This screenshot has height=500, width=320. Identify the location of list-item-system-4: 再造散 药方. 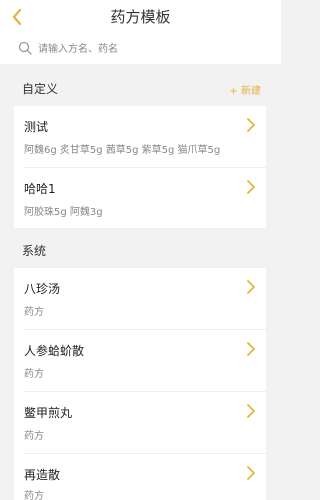
(140, 477).